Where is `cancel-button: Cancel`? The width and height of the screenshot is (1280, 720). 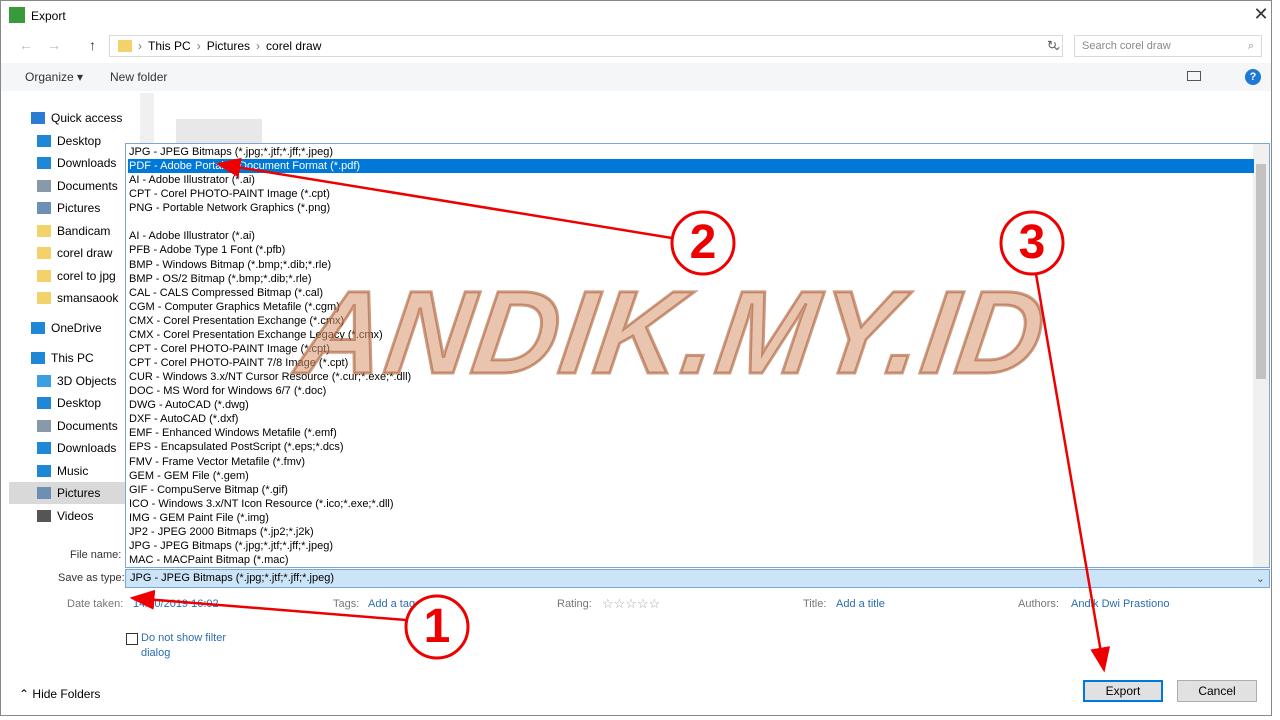 cancel-button: Cancel is located at coordinates (1217, 691).